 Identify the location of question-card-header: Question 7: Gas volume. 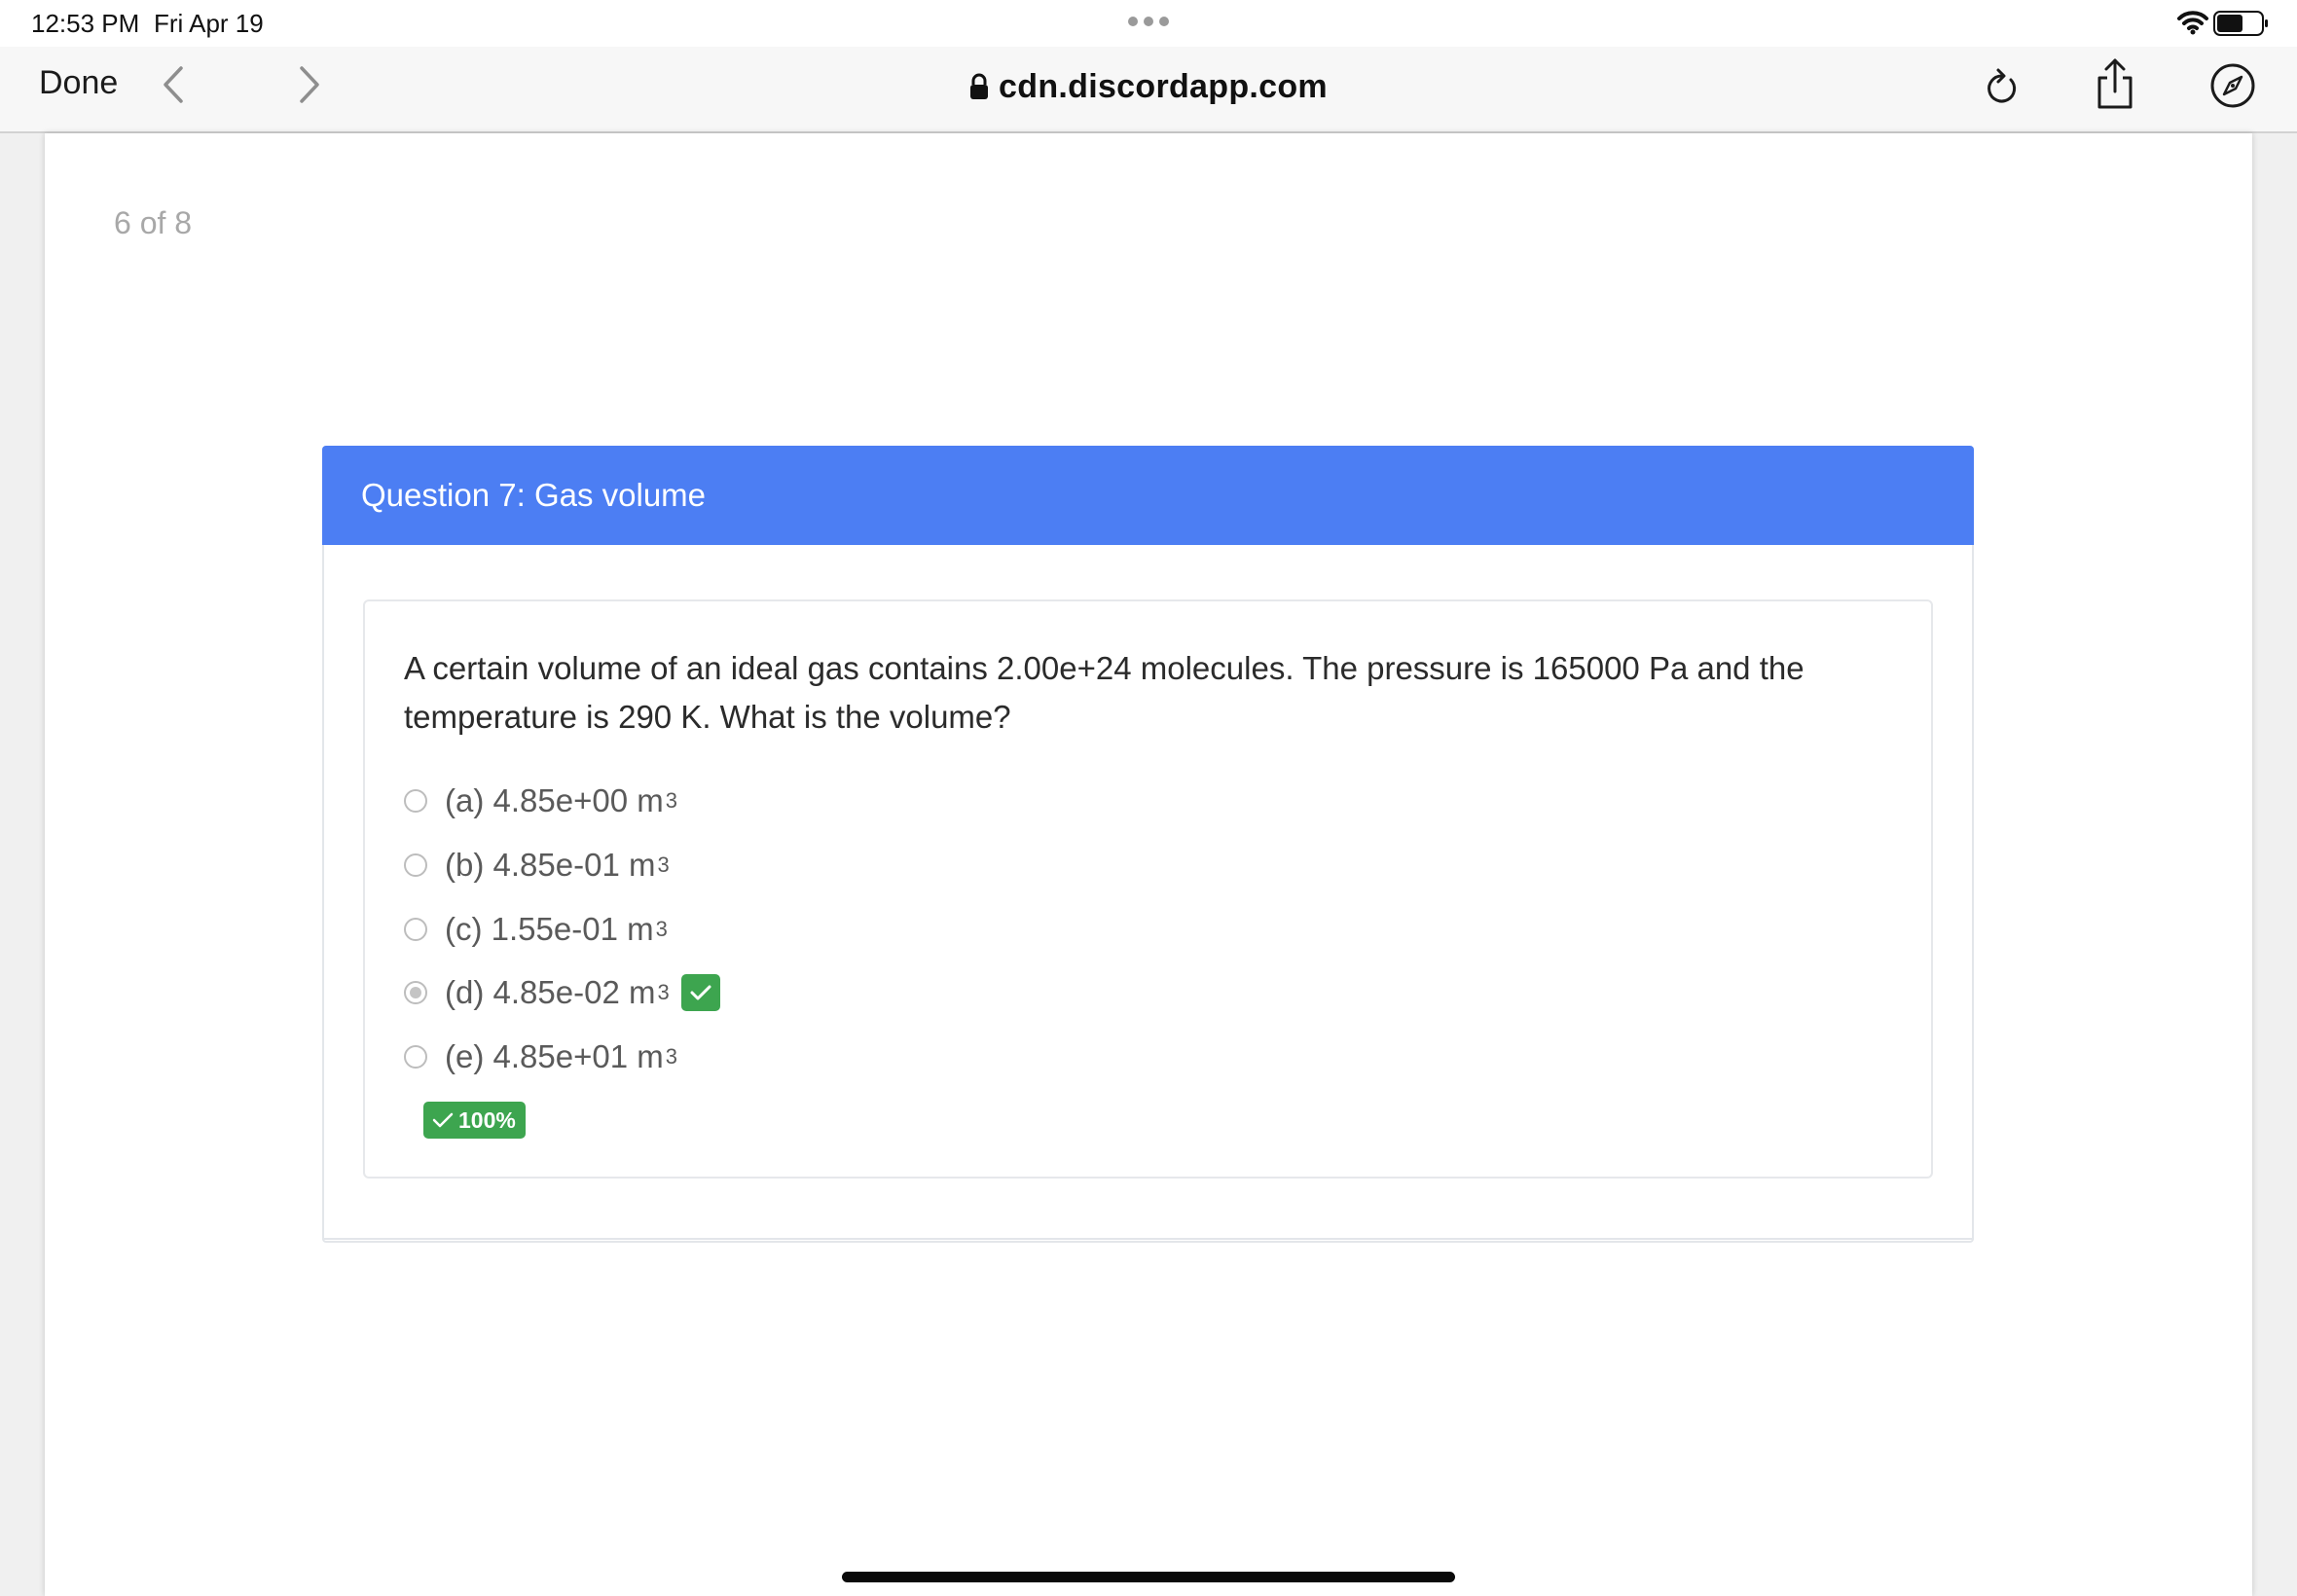
(1148, 496).